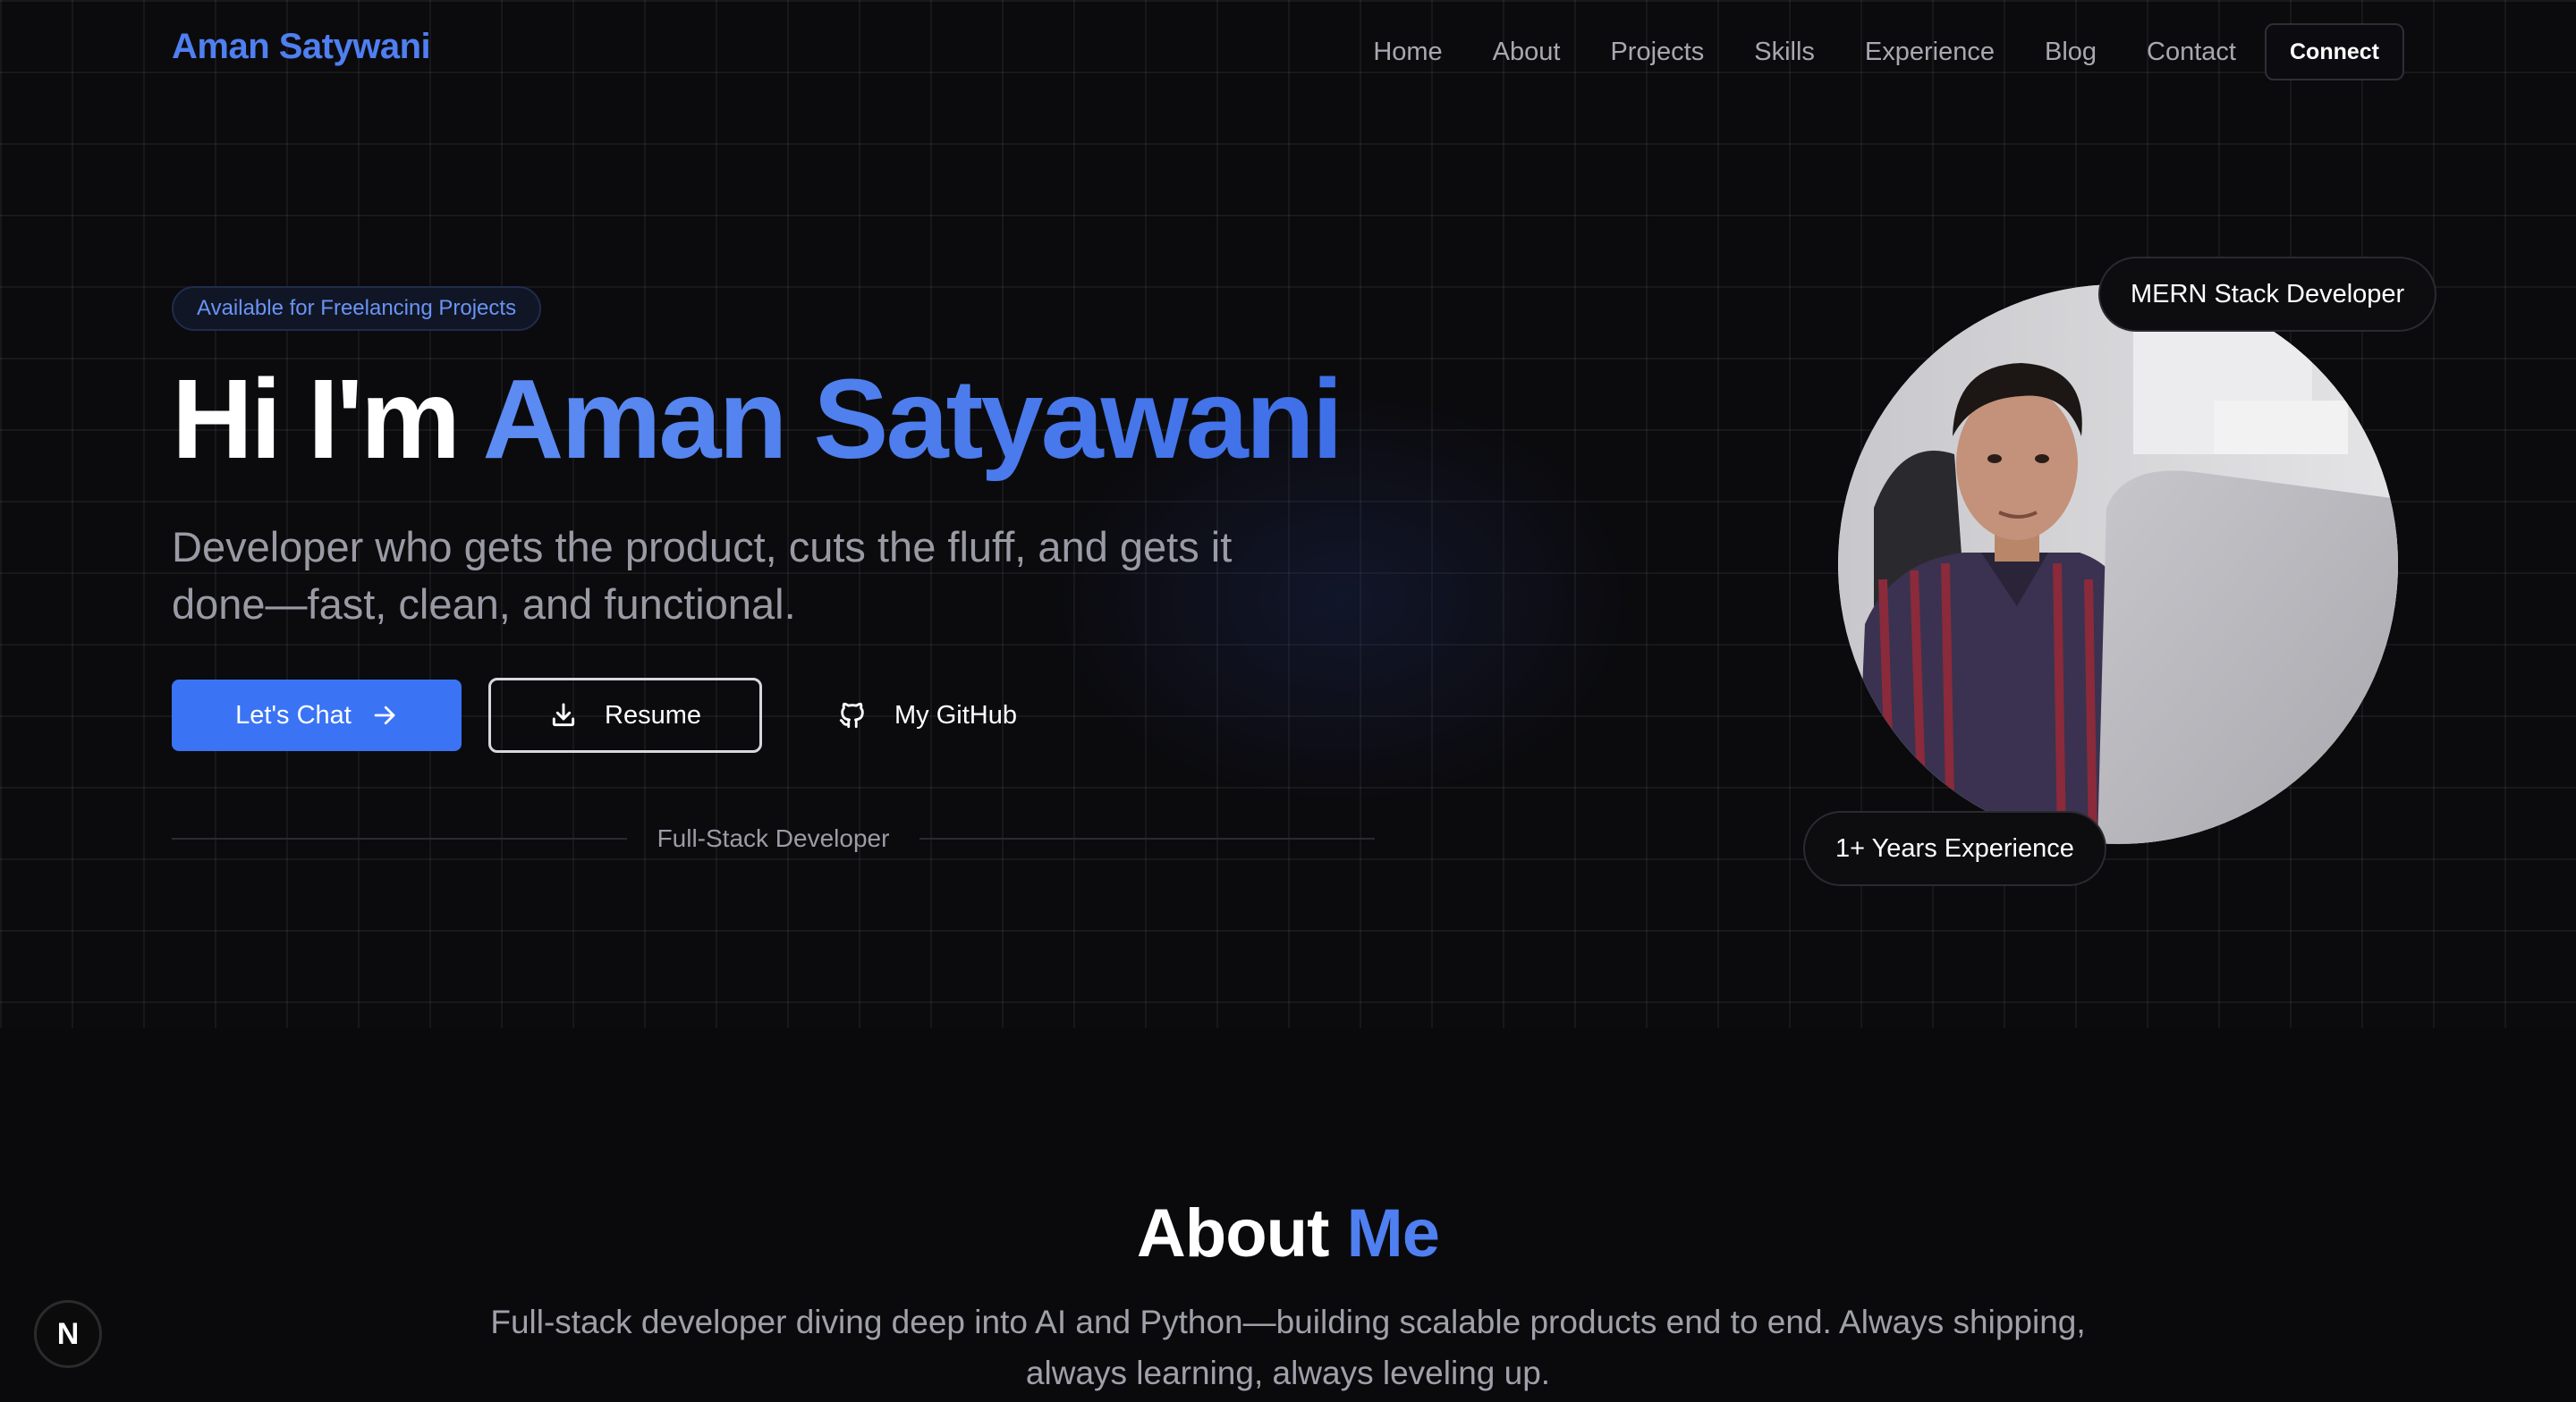 The width and height of the screenshot is (2576, 1402). Describe the element at coordinates (1784, 52) in the screenshot. I see `nav-link-skills: Skills` at that location.